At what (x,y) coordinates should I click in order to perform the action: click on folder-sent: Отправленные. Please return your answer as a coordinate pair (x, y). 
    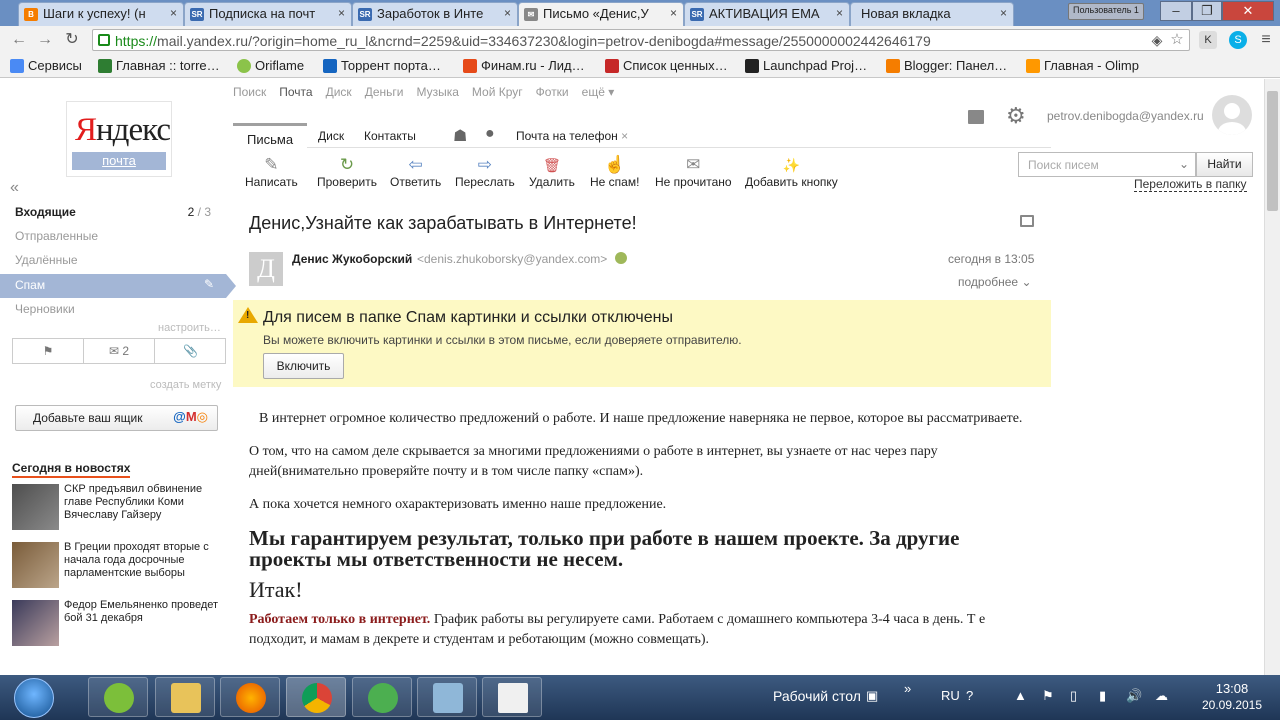
    Looking at the image, I should click on (112, 237).